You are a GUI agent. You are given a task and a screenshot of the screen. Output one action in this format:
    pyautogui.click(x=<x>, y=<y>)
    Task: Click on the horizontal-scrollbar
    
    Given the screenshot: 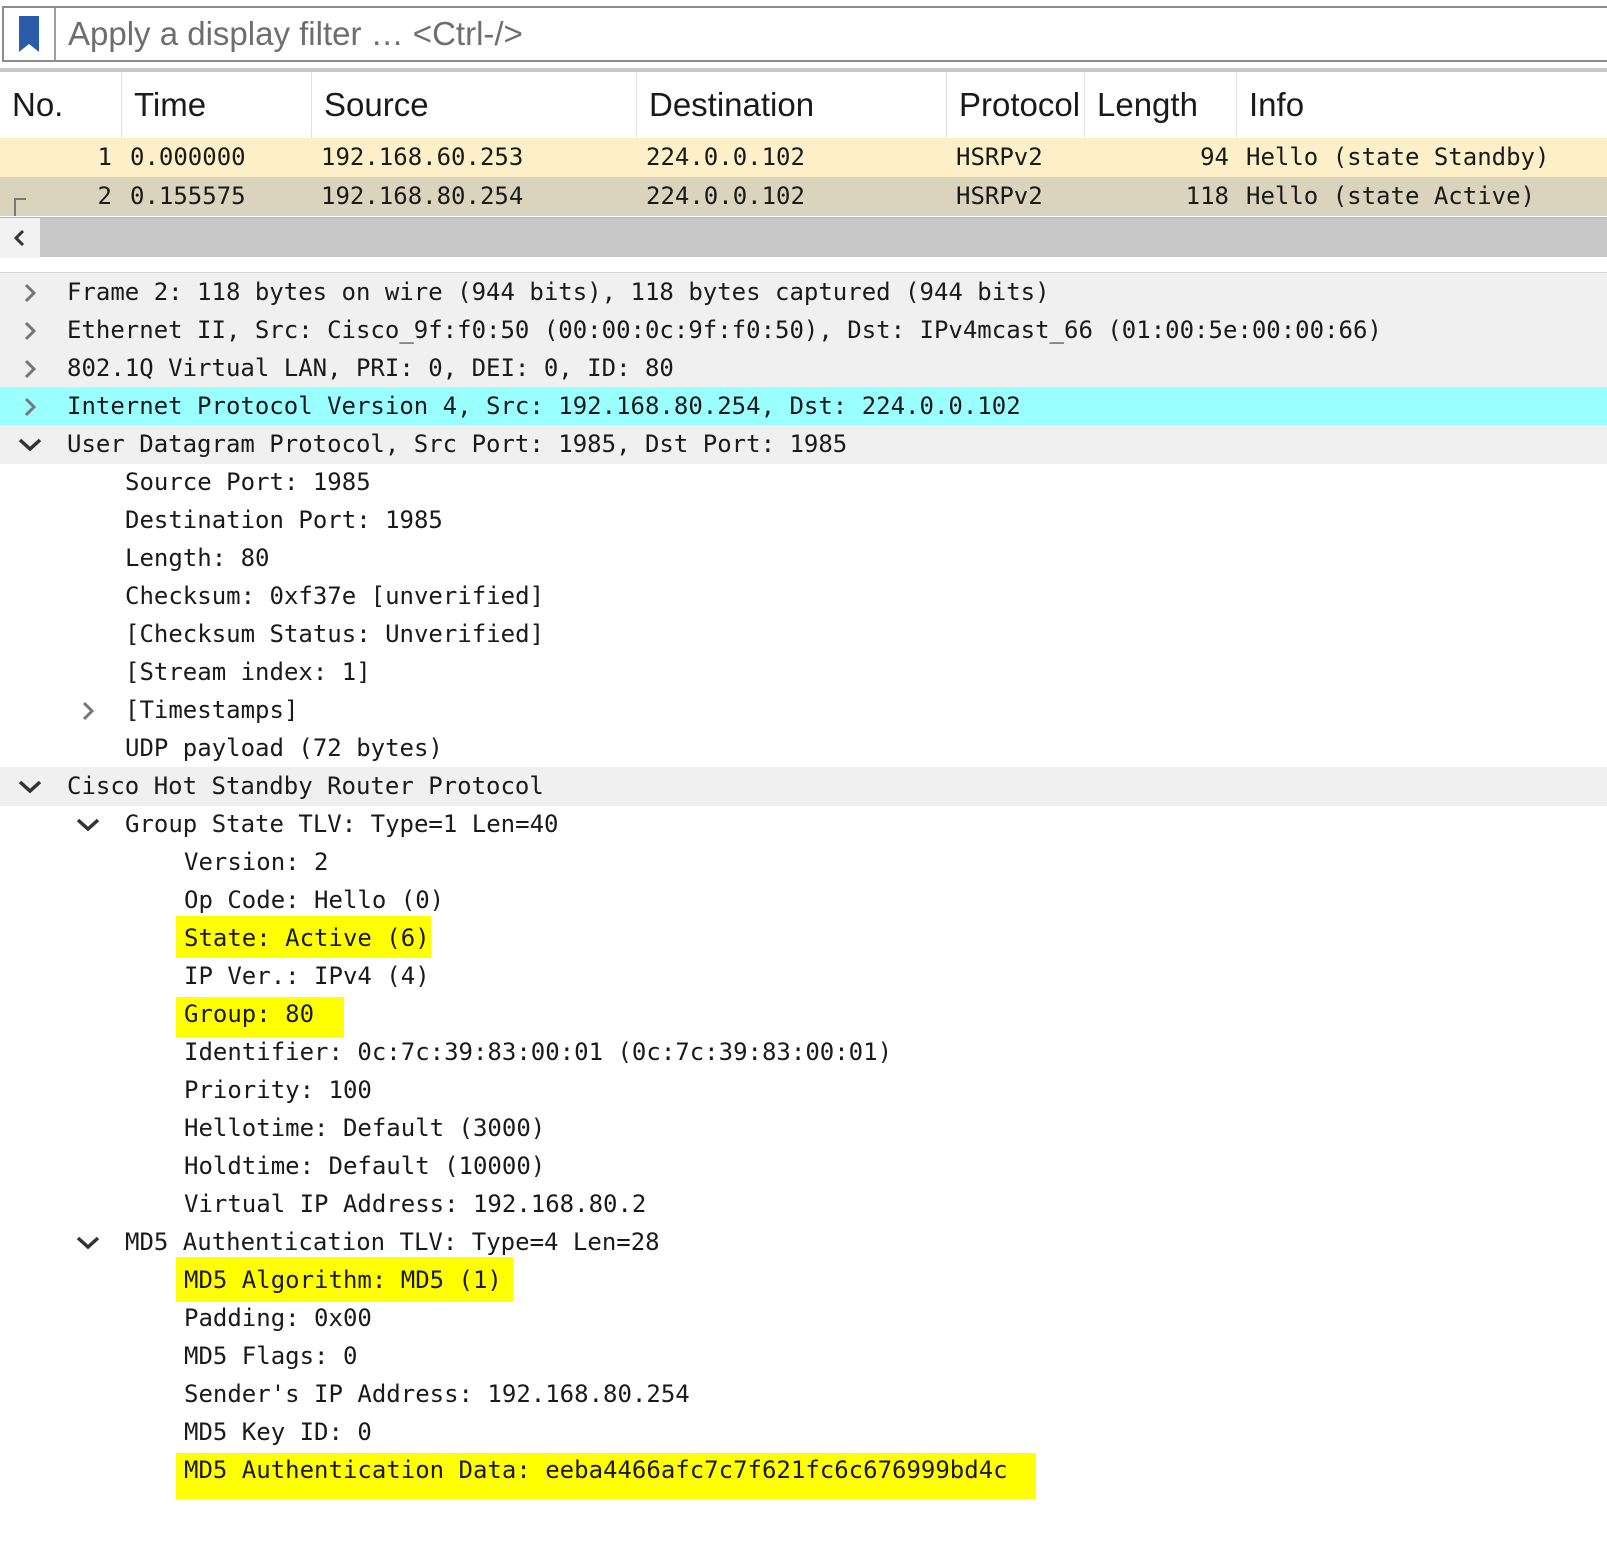 What is the action you would take?
    pyautogui.click(x=803, y=237)
    